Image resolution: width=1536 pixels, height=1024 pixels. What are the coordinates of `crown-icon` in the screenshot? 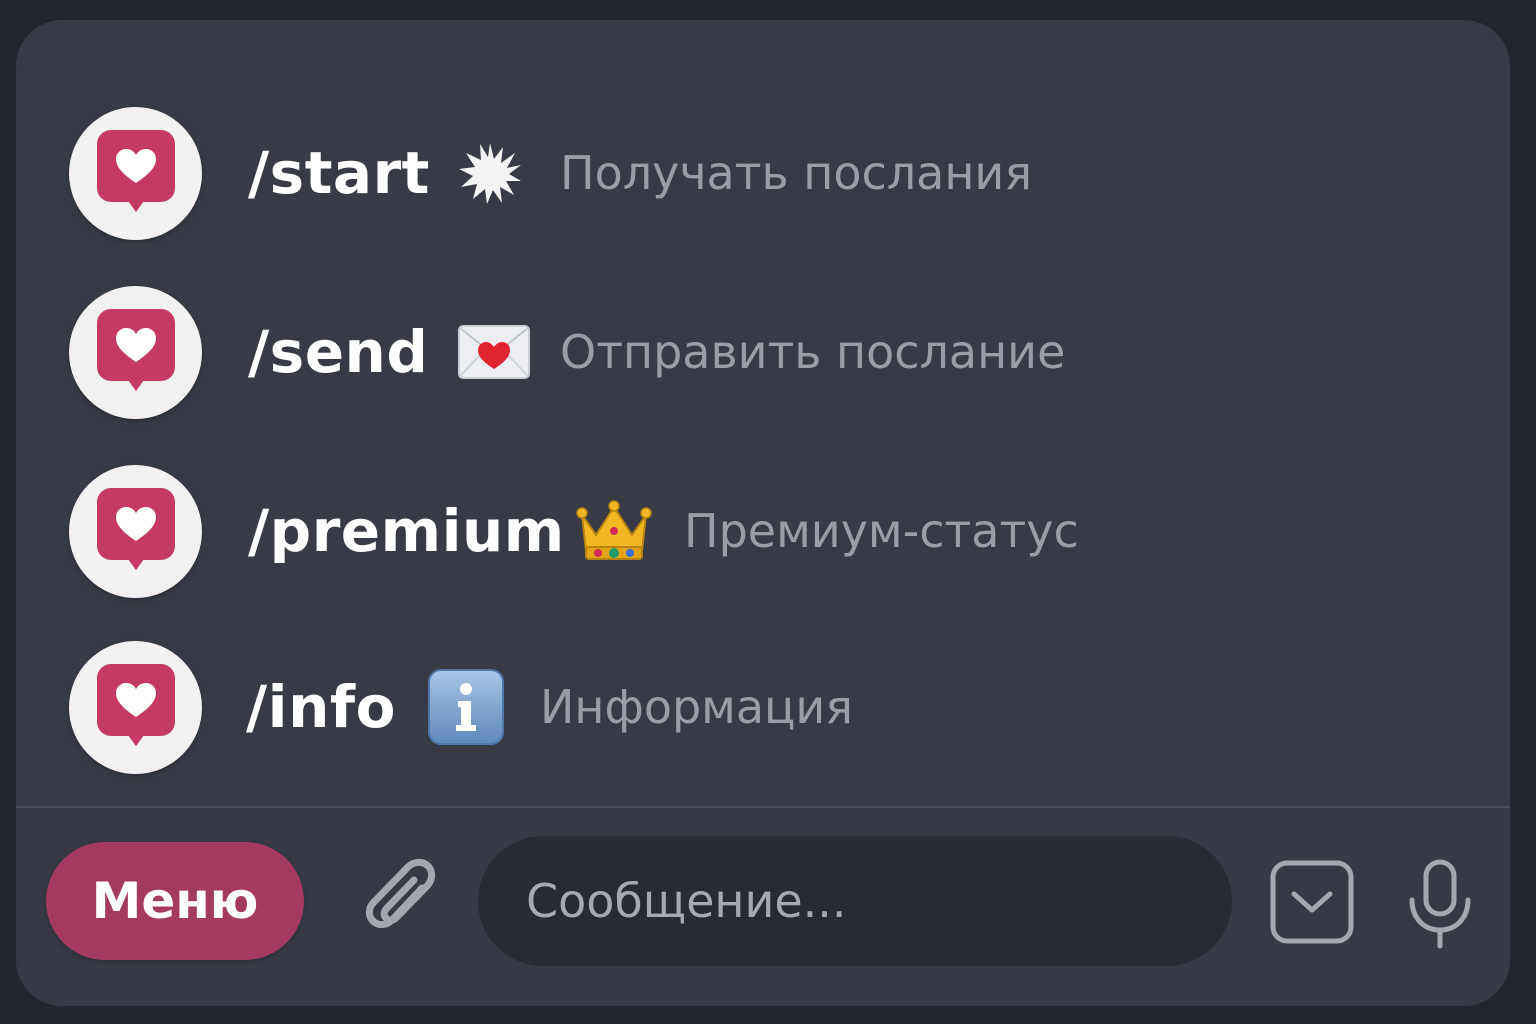 It's located at (614, 531).